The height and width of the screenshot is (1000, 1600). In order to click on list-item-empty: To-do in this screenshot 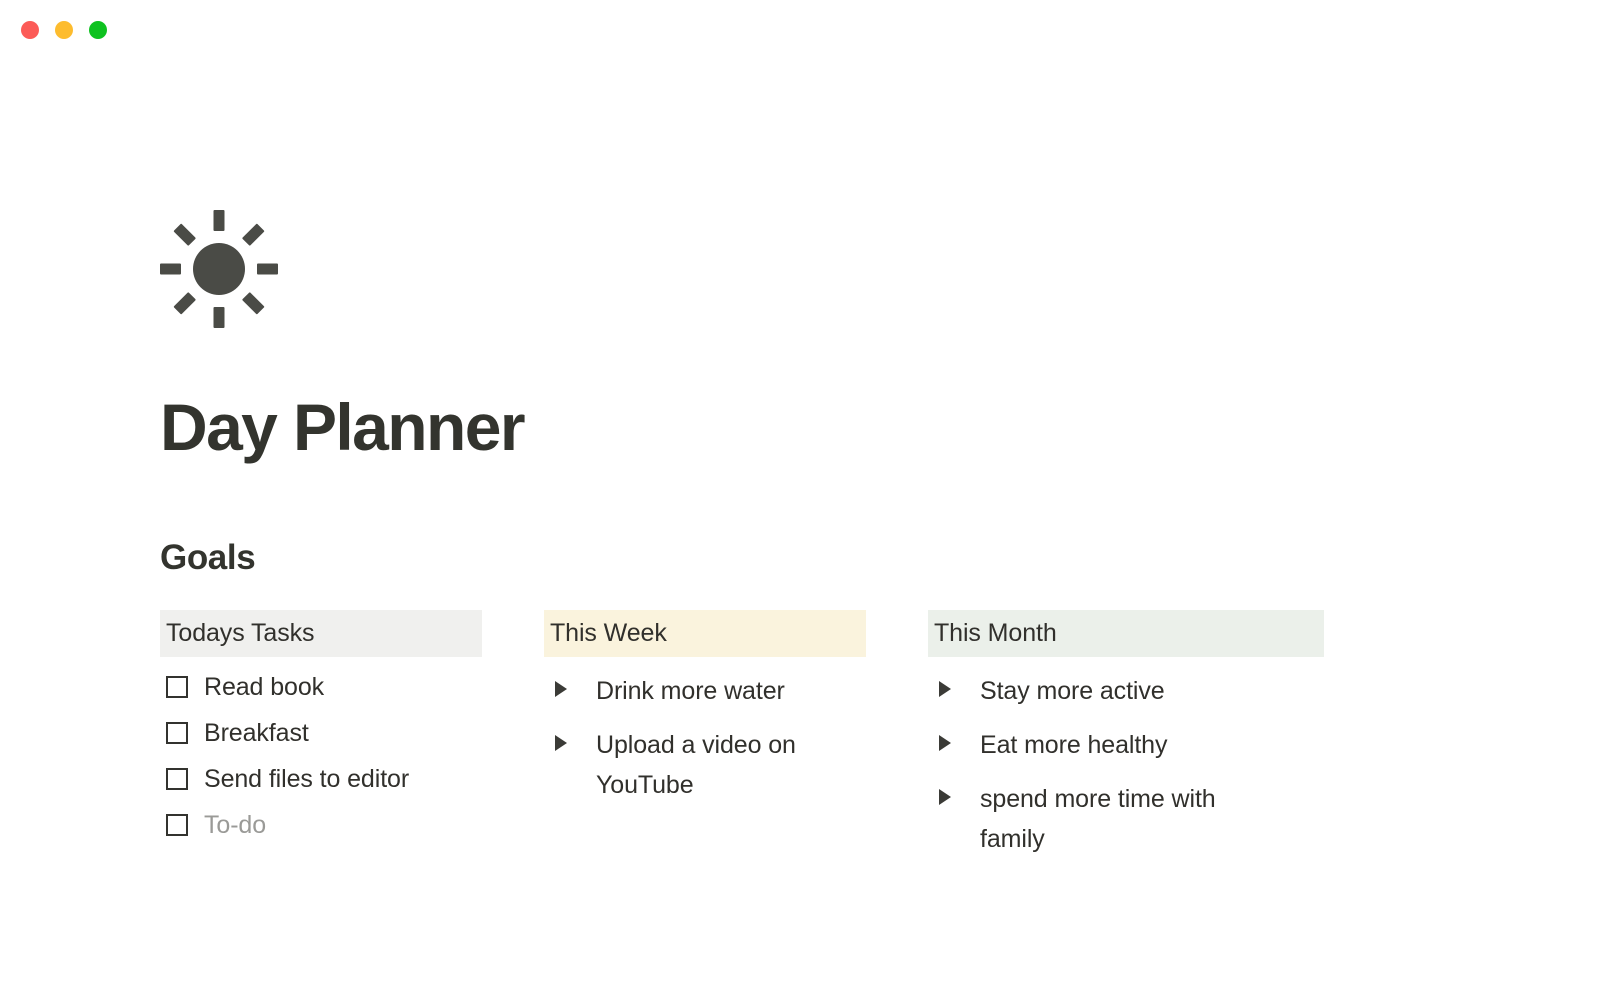, I will do `click(321, 825)`.